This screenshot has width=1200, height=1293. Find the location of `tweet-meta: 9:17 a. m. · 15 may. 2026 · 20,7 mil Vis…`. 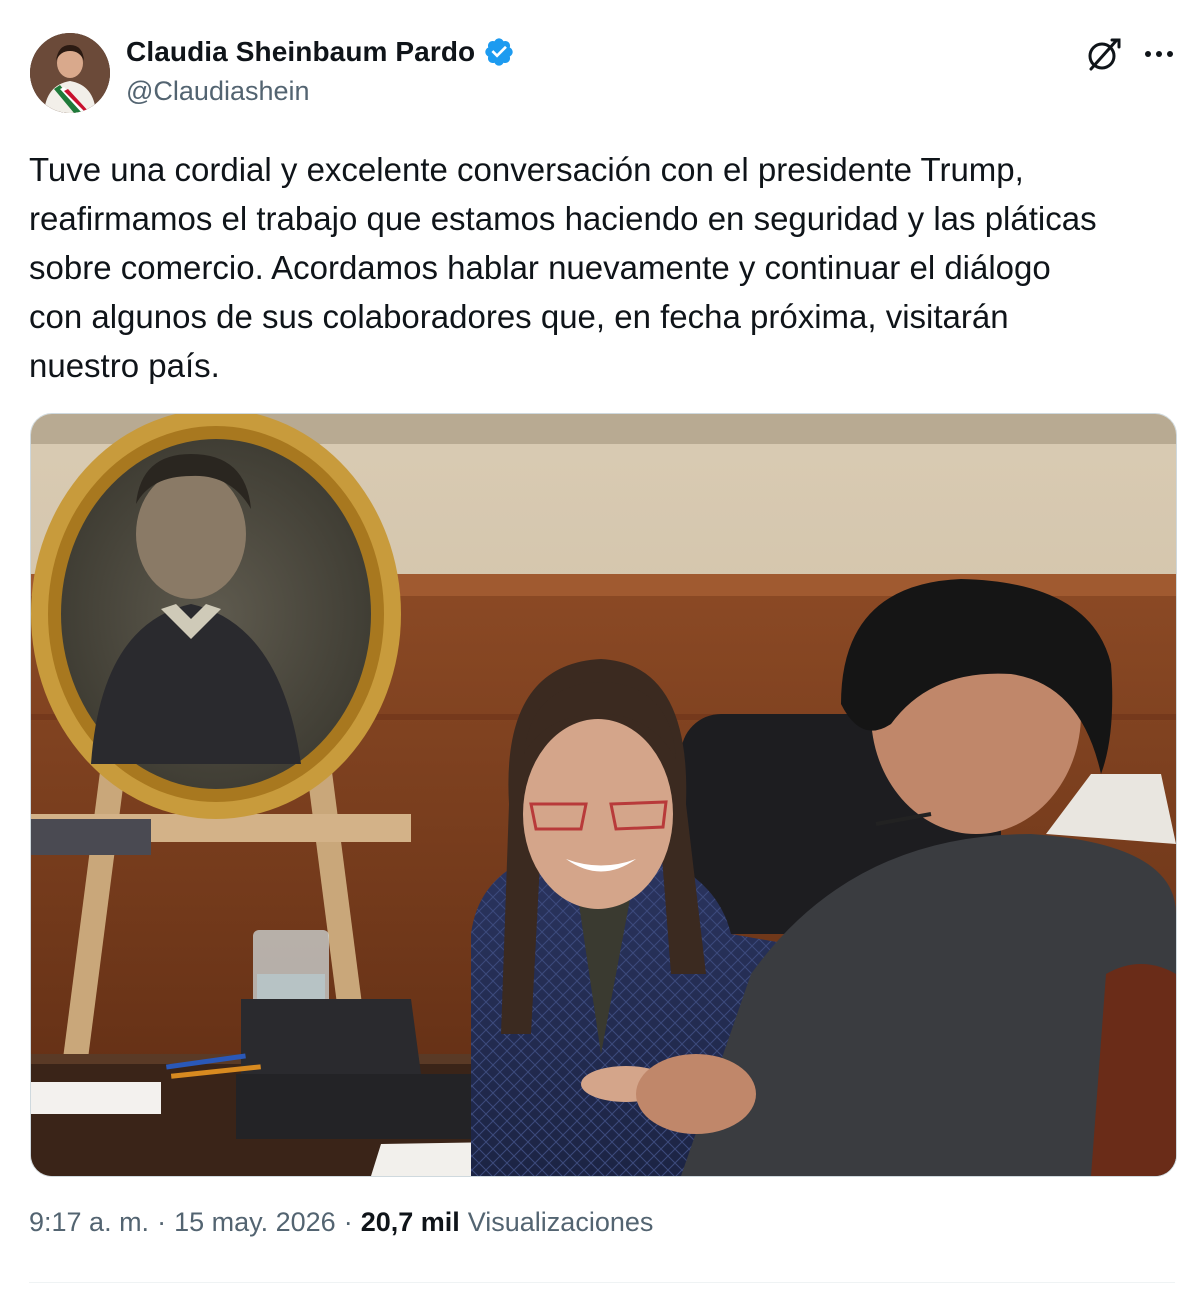

tweet-meta: 9:17 a. m. · 15 may. 2026 · 20,7 mil Vis… is located at coordinates (341, 1222).